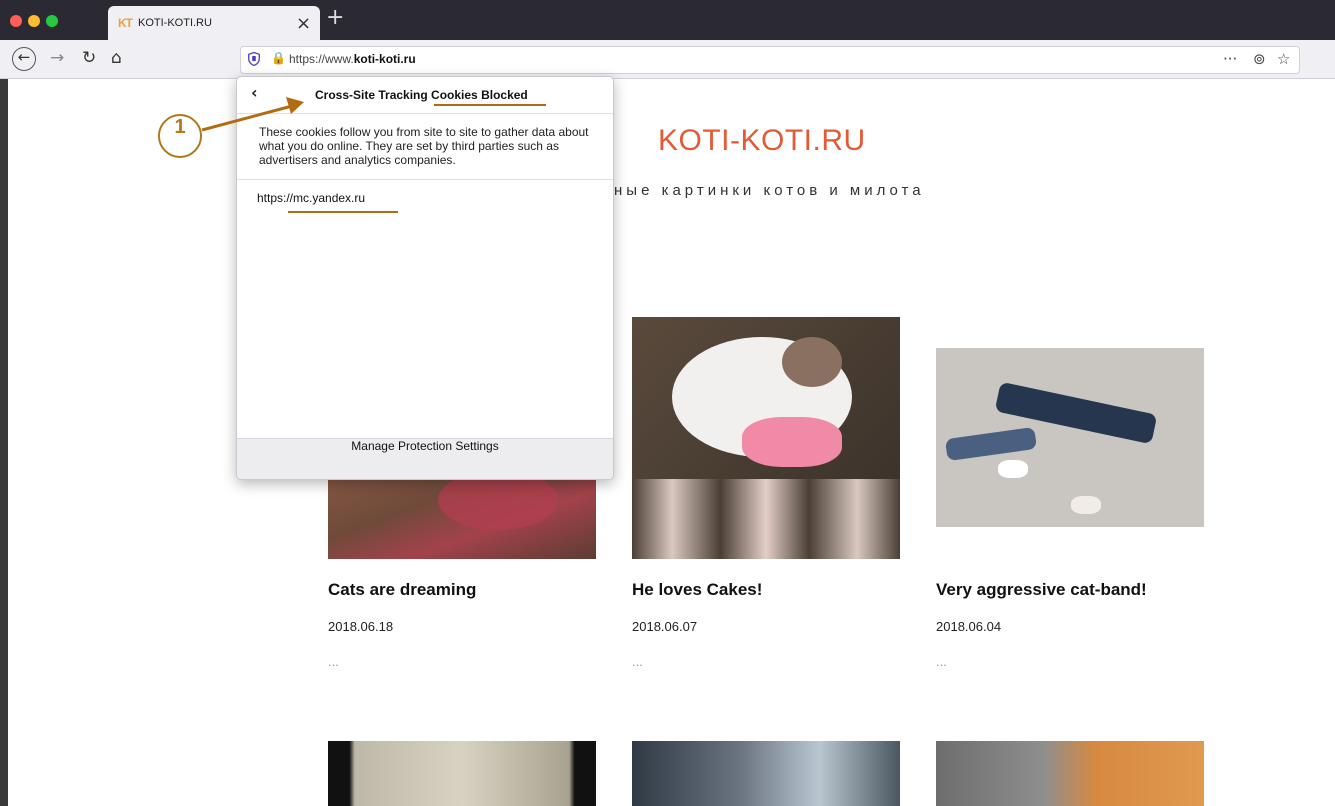 This screenshot has width=1335, height=806. What do you see at coordinates (762, 141) in the screenshot?
I see `site-title: KOTI-KOTI.RU` at bounding box center [762, 141].